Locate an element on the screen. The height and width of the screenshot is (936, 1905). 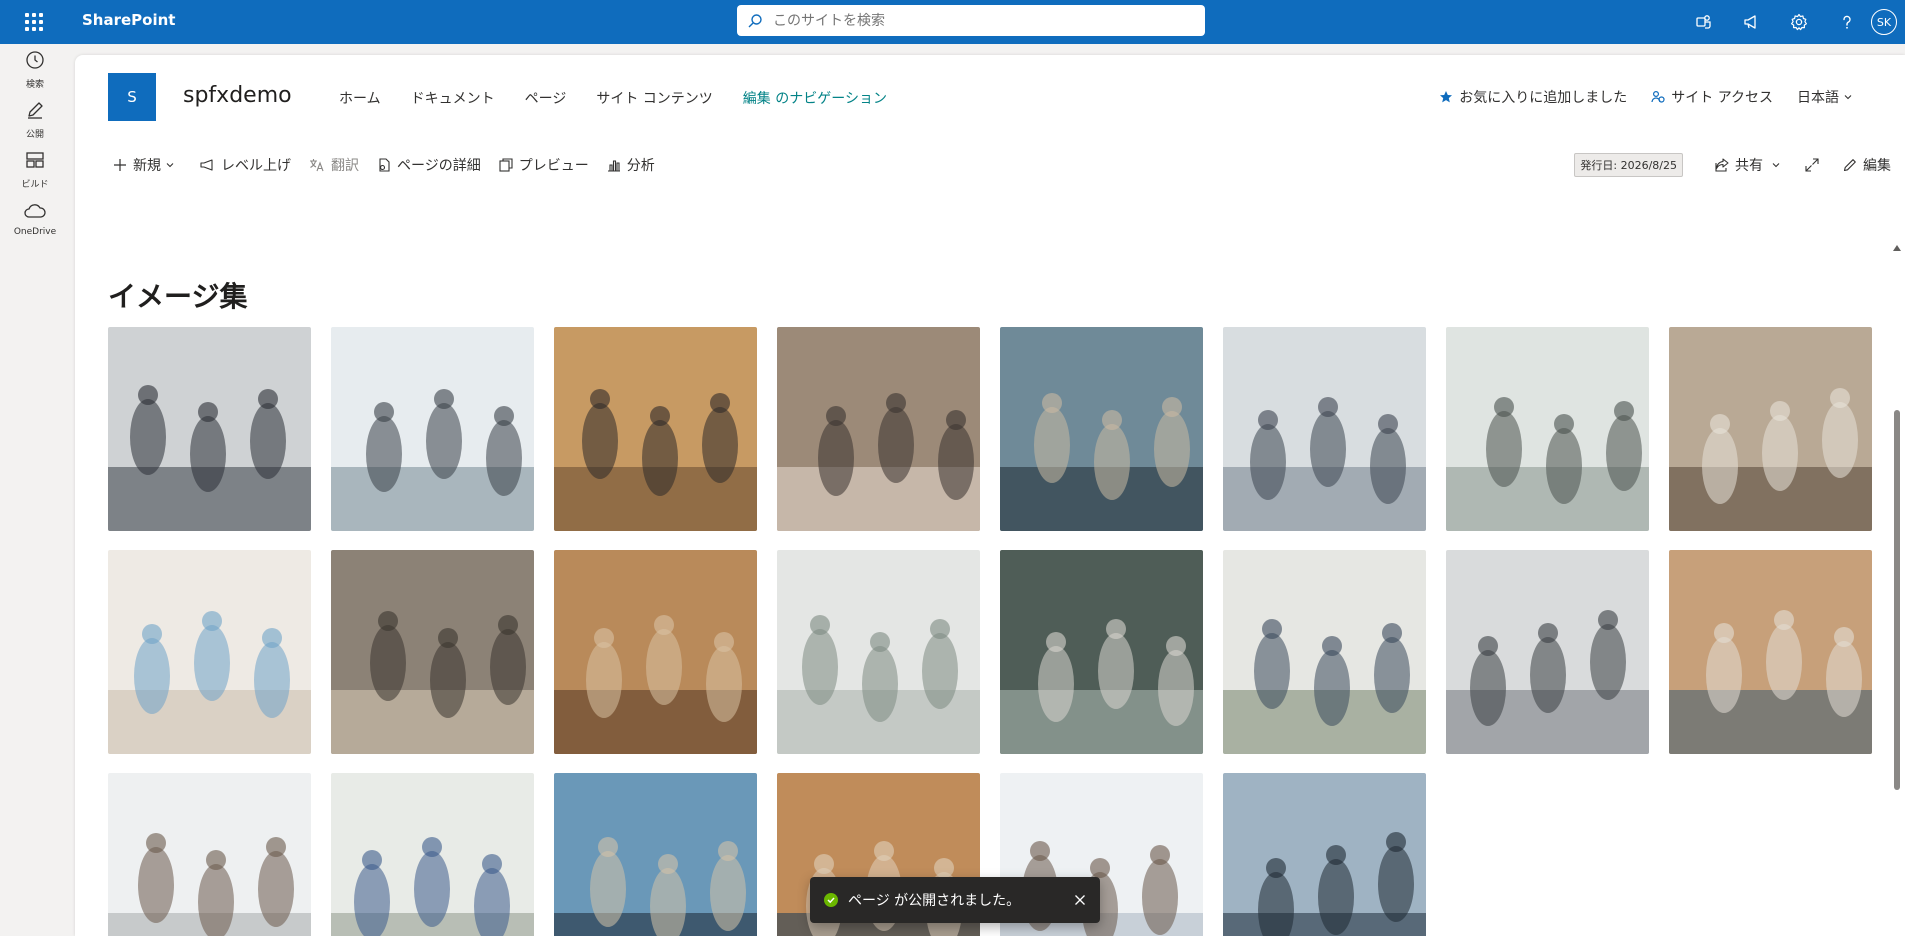
appbar-item-search: 検索 is located at coordinates (35, 69).